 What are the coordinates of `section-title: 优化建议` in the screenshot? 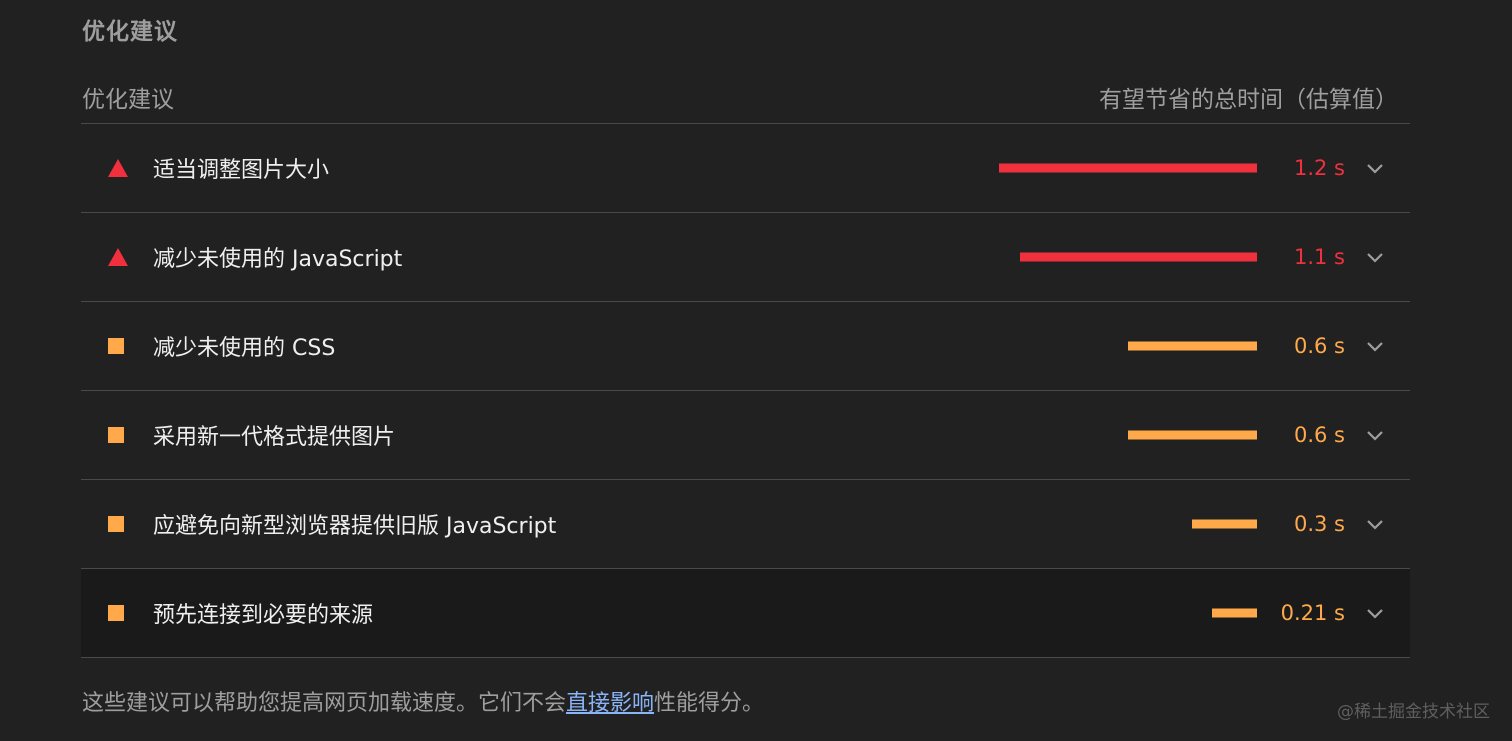 It's located at (130, 32).